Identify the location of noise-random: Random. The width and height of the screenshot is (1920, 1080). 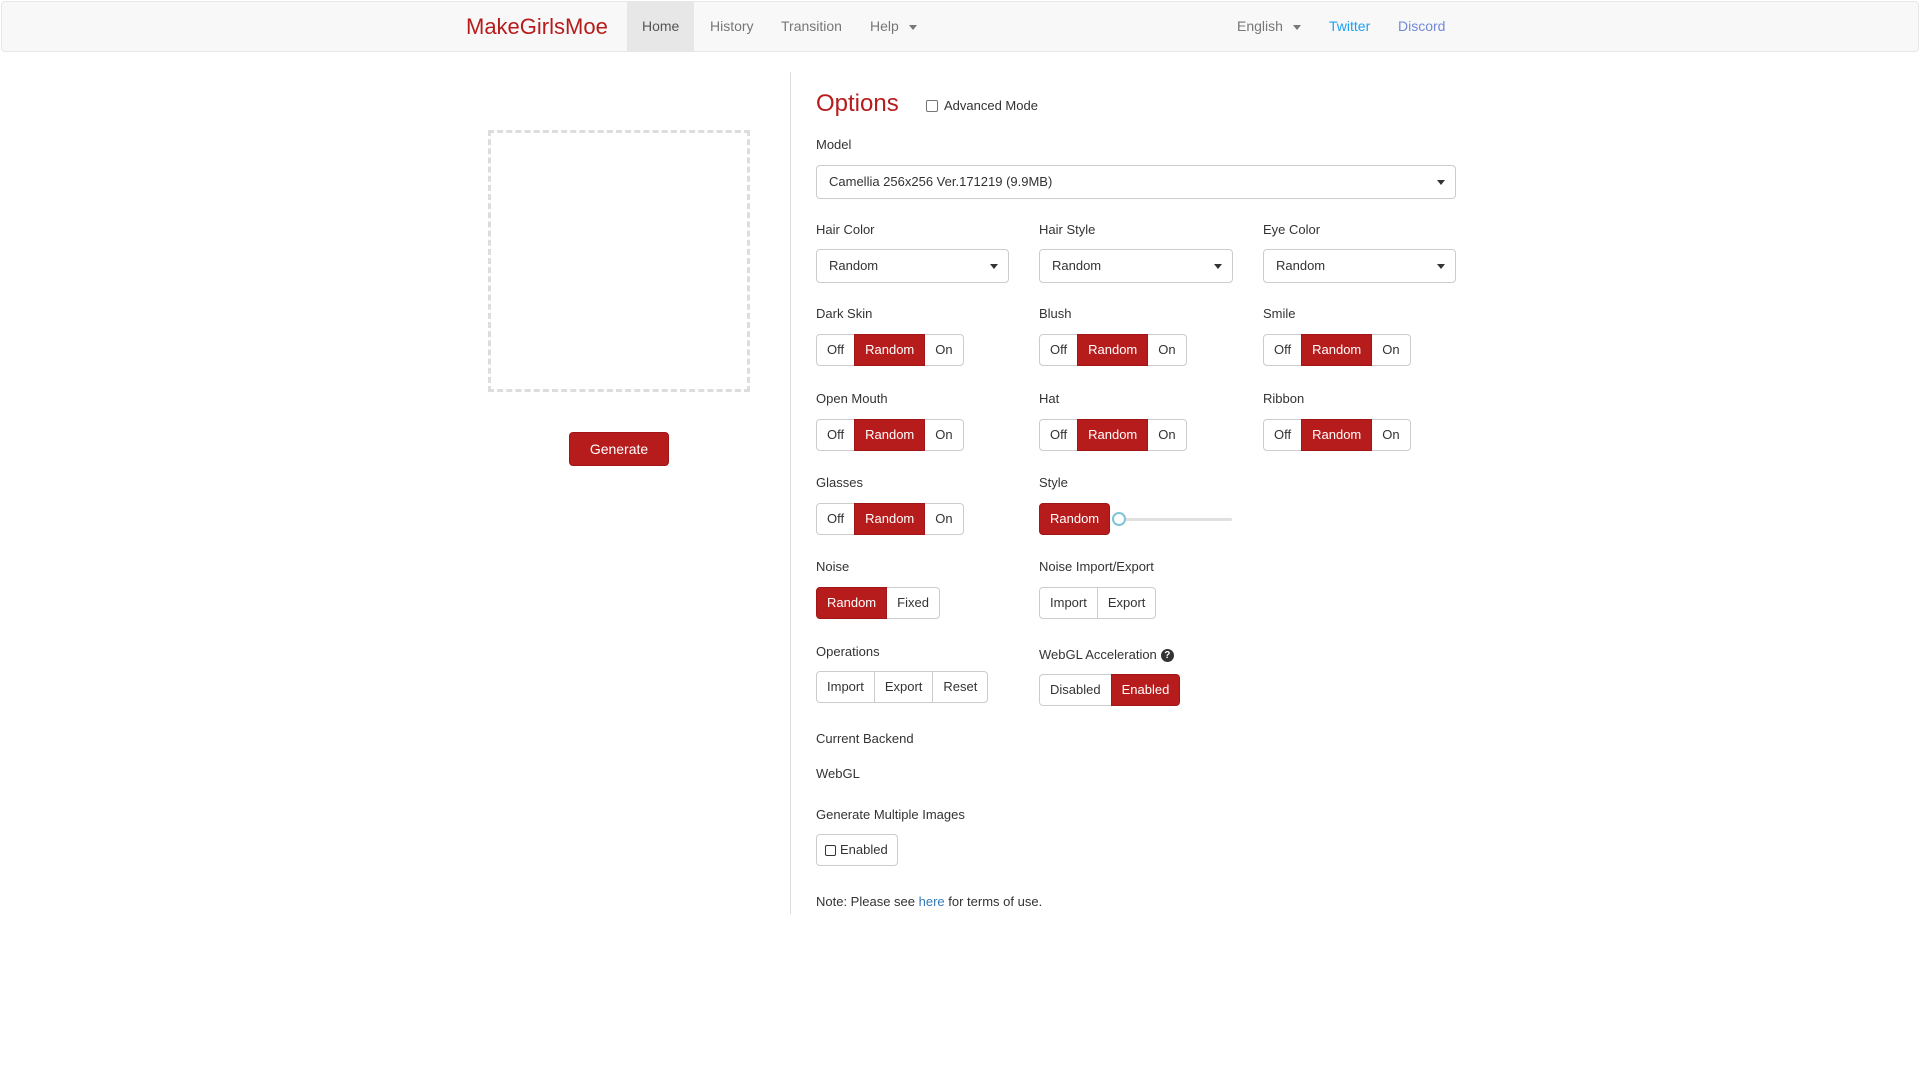
(852, 603).